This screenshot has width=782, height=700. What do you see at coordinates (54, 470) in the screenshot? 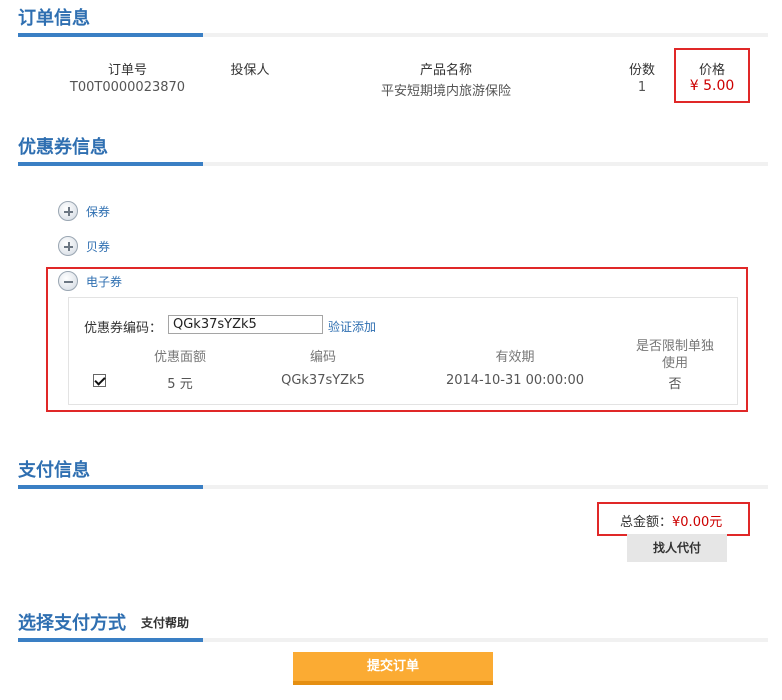
I see `payment-section-title: 支付信息` at bounding box center [54, 470].